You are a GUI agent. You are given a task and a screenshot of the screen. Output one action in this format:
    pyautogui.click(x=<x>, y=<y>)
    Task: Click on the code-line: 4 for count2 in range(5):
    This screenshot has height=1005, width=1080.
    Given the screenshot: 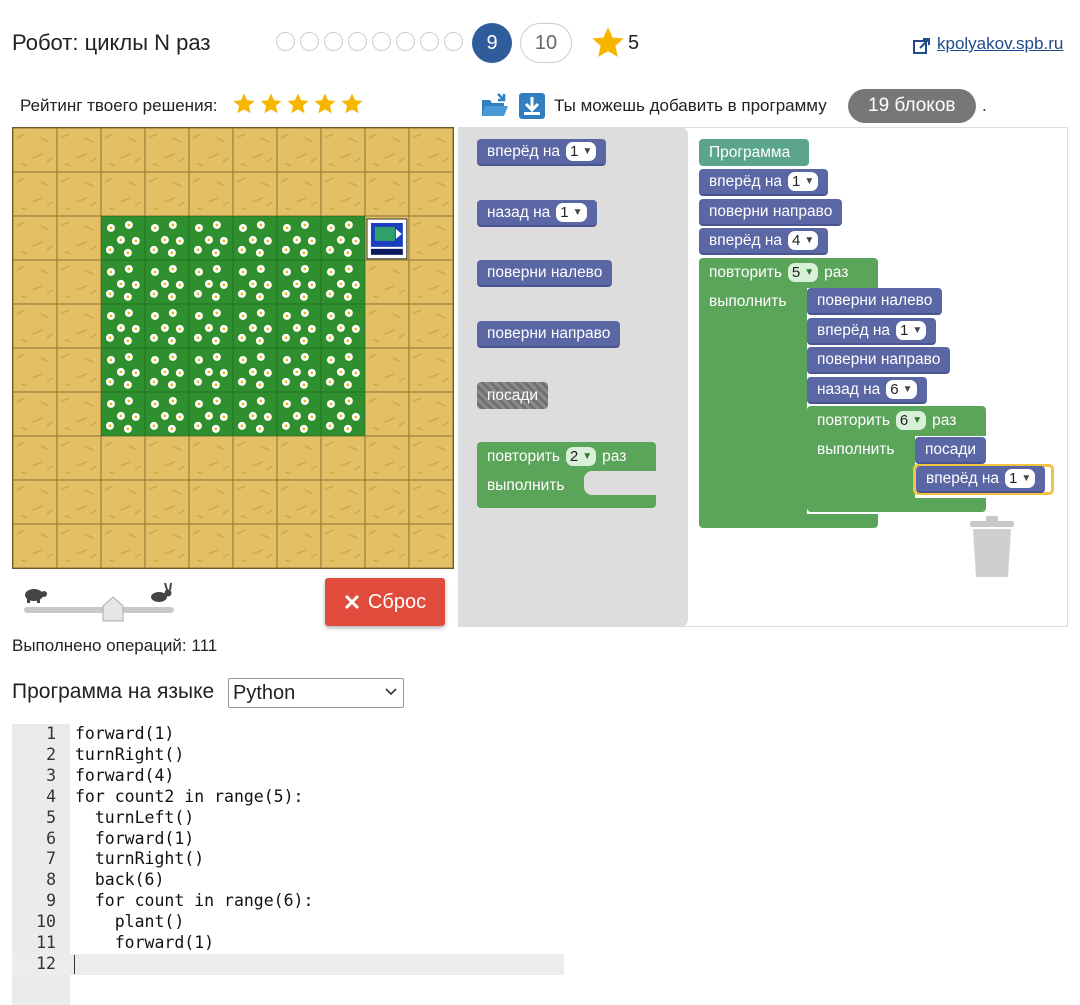 What is the action you would take?
    pyautogui.click(x=288, y=797)
    